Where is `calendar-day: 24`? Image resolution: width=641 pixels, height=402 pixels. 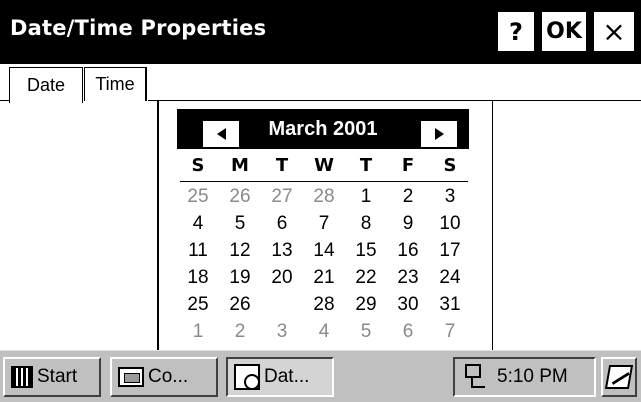 calendar-day: 24 is located at coordinates (450, 278).